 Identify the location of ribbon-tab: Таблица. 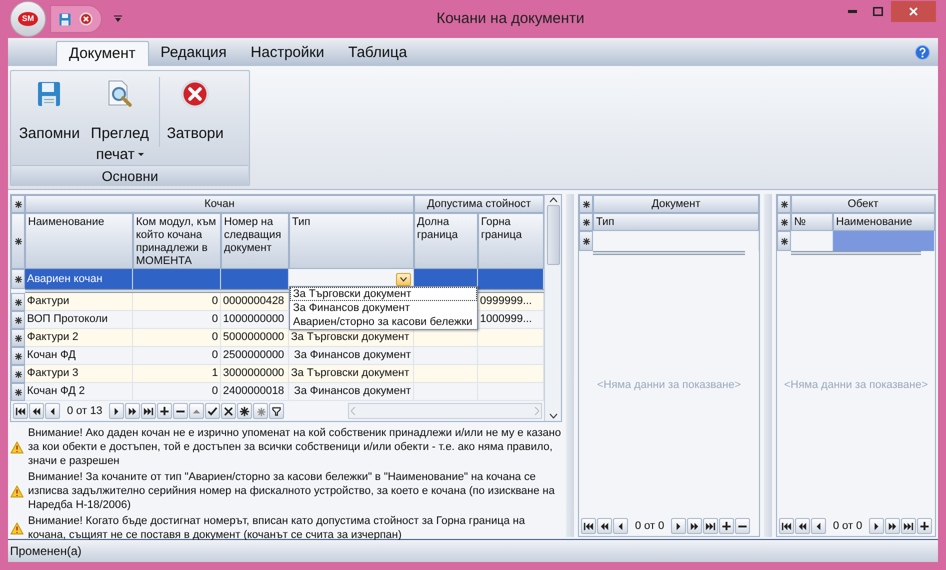
(378, 53).